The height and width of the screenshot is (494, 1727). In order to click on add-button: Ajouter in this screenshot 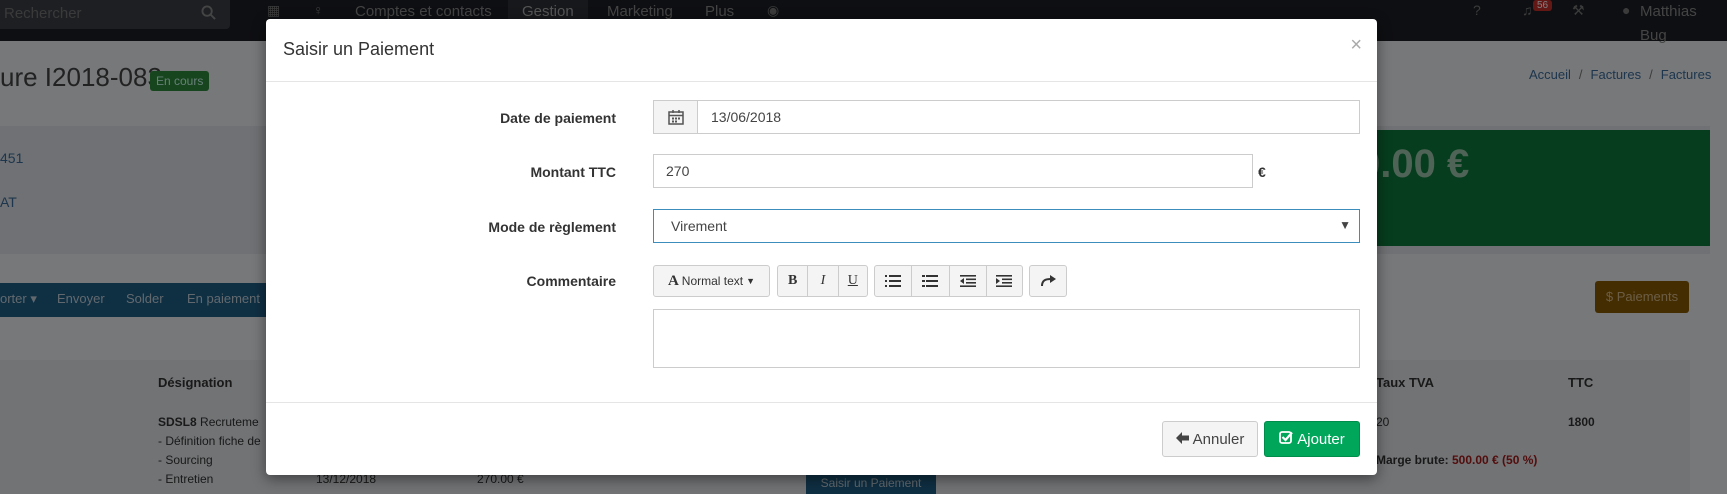, I will do `click(1312, 439)`.